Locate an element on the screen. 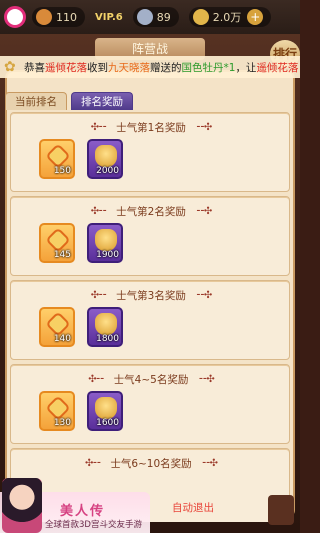  coin-icon is located at coordinates (200, 17).